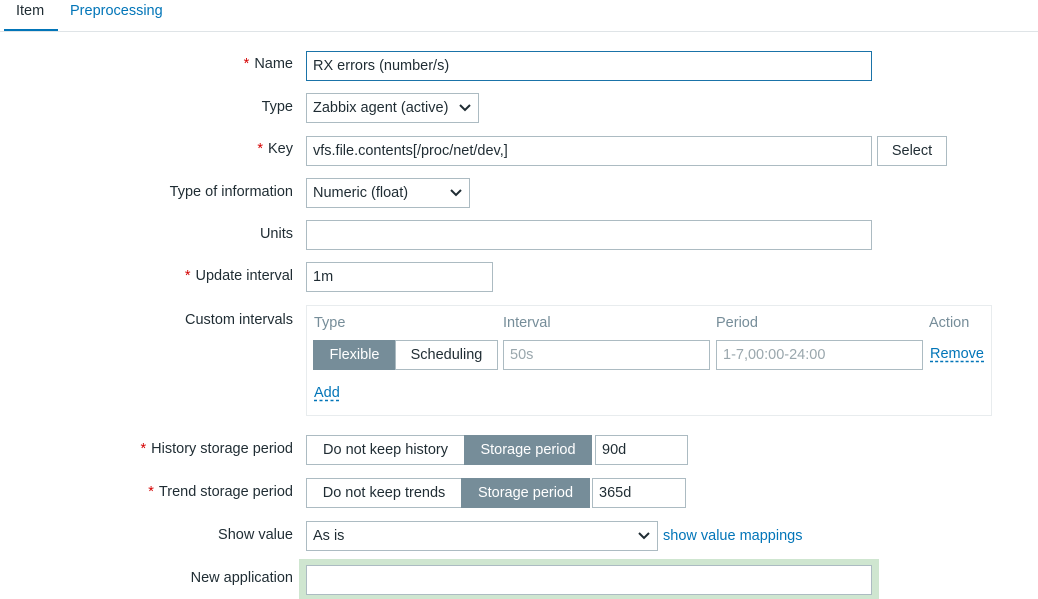  What do you see at coordinates (268, 64) in the screenshot?
I see `name-label: * Name` at bounding box center [268, 64].